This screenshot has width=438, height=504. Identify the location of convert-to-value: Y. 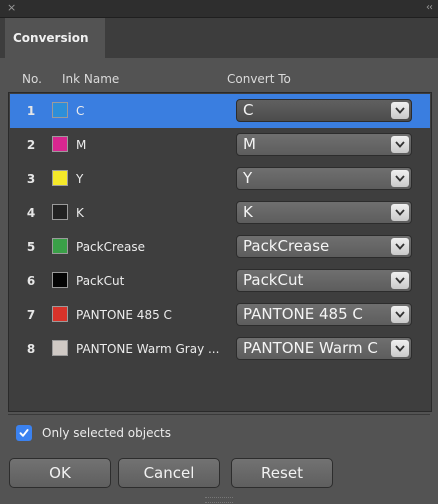
(248, 178).